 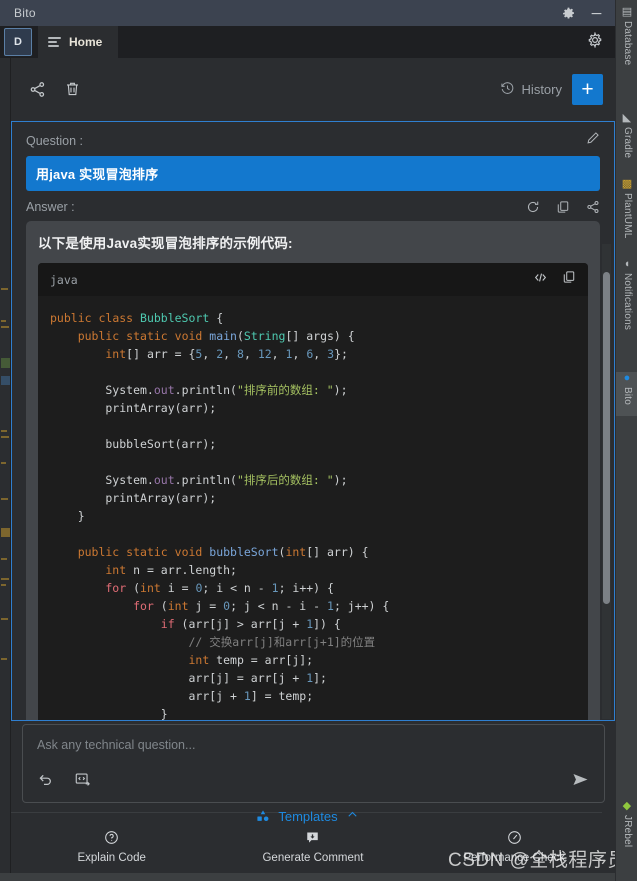 What do you see at coordinates (54, 42) in the screenshot?
I see `menu-lines-icon` at bounding box center [54, 42].